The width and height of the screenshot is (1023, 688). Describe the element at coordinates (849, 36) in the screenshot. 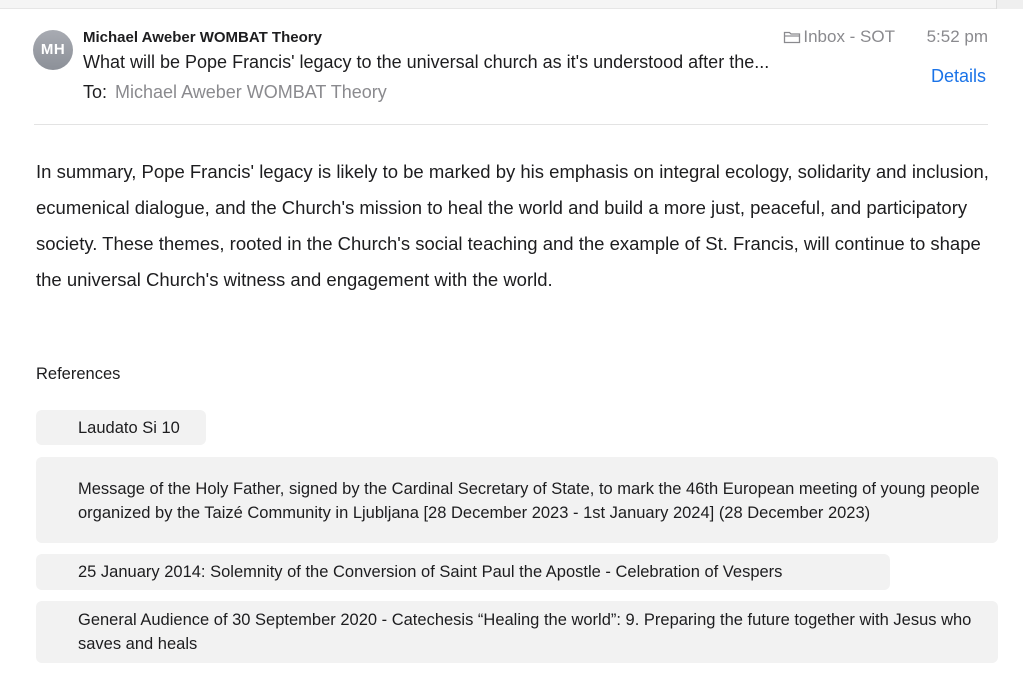

I see `mailbox-name: Inbox - SOT` at that location.